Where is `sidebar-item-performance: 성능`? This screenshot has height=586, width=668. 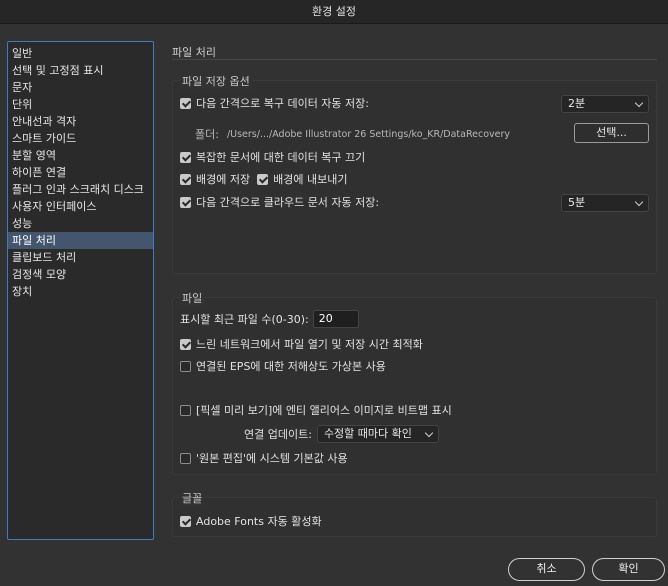
sidebar-item-performance: 성능 is located at coordinates (80, 223).